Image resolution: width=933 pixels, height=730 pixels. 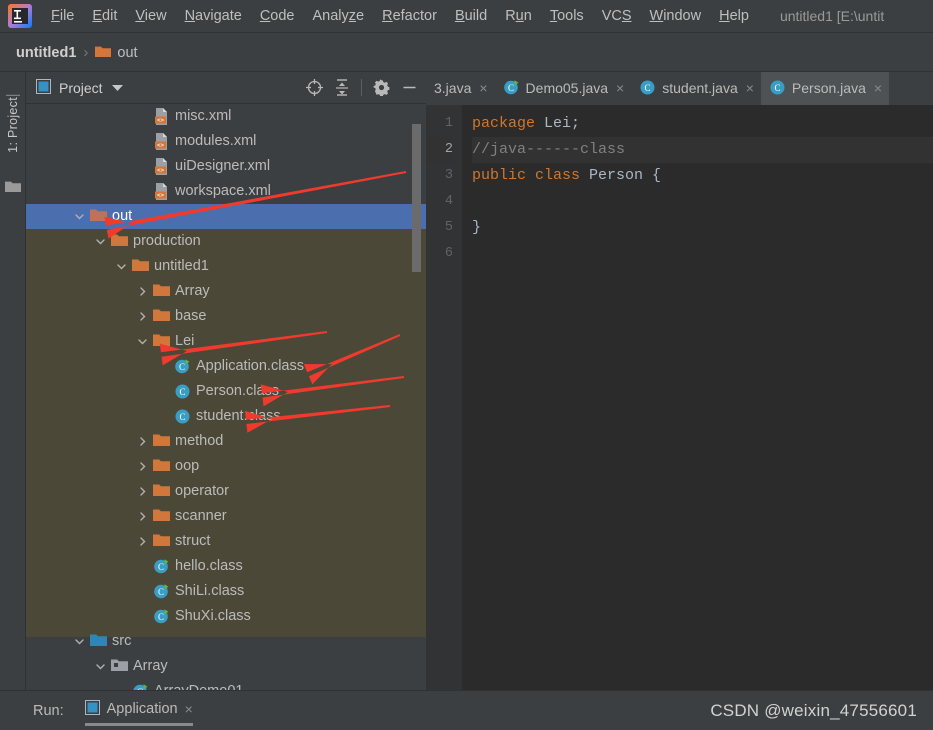 I want to click on menu-edit: Edit, so click(x=104, y=16).